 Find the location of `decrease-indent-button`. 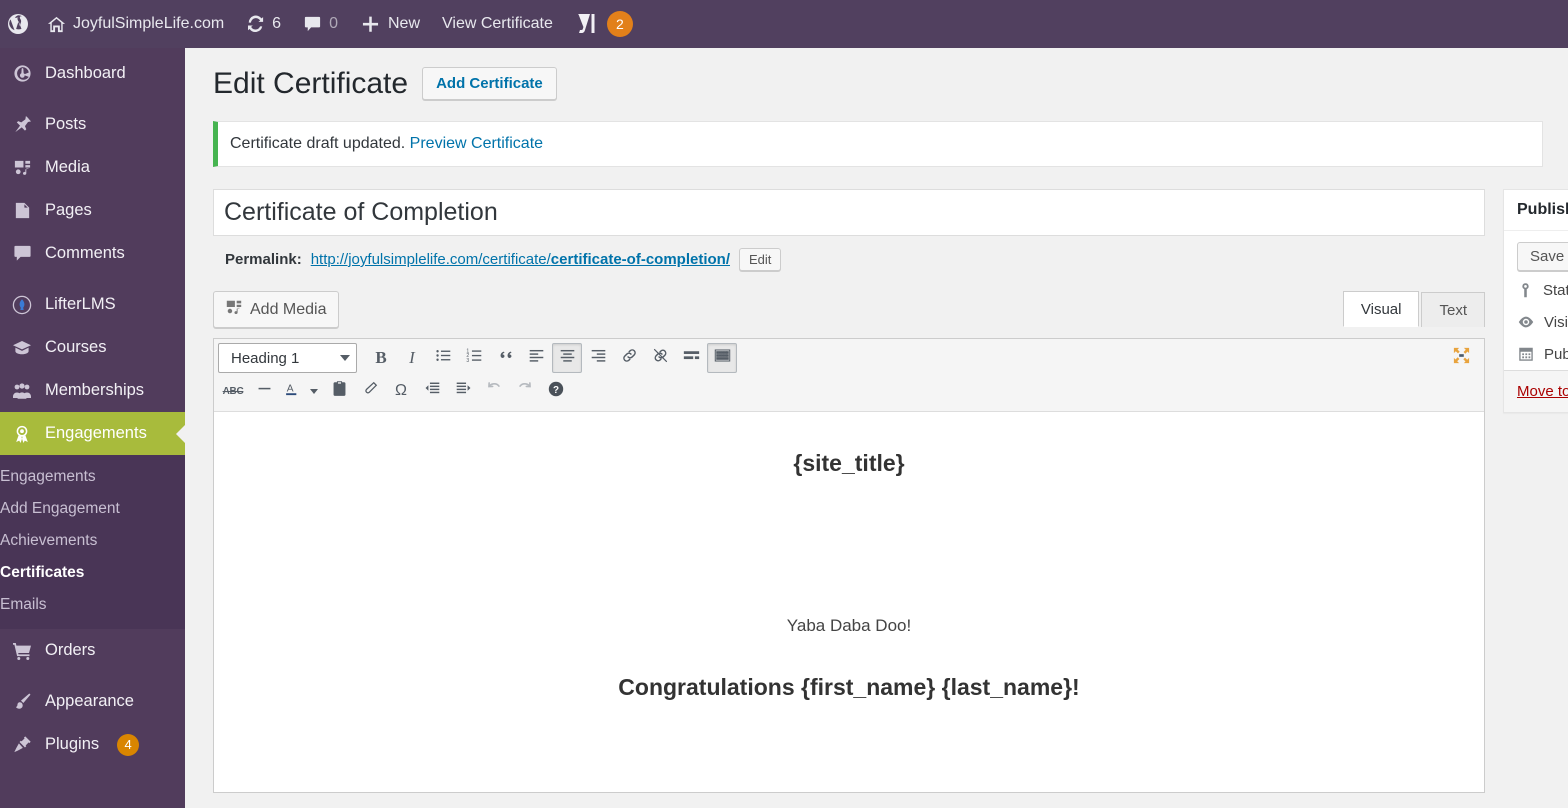

decrease-indent-button is located at coordinates (432, 391).